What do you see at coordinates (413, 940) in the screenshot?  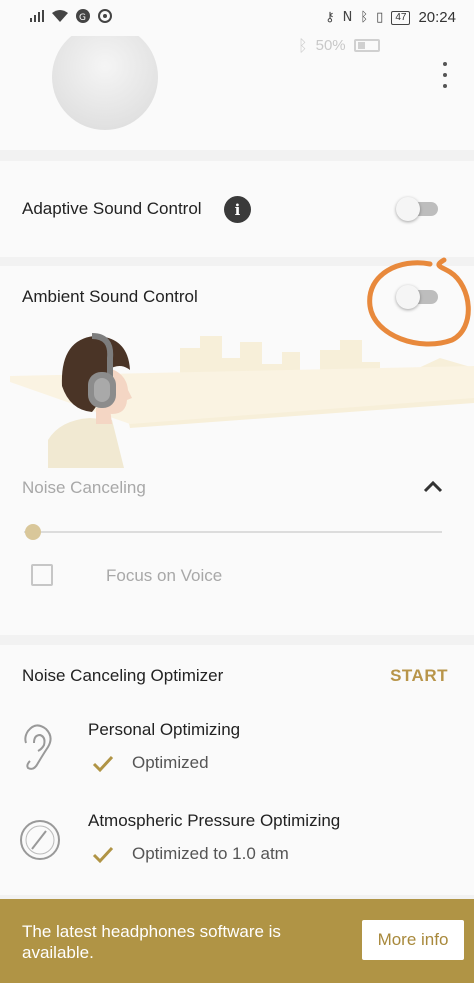 I see `more-info-button: More info` at bounding box center [413, 940].